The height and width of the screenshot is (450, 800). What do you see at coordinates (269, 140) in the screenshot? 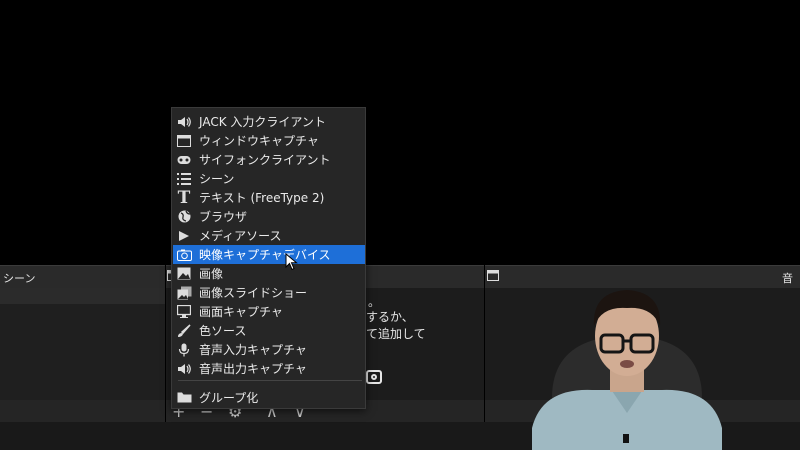
I see `menu-item-window-capture: ウィンドウキャプチャ` at bounding box center [269, 140].